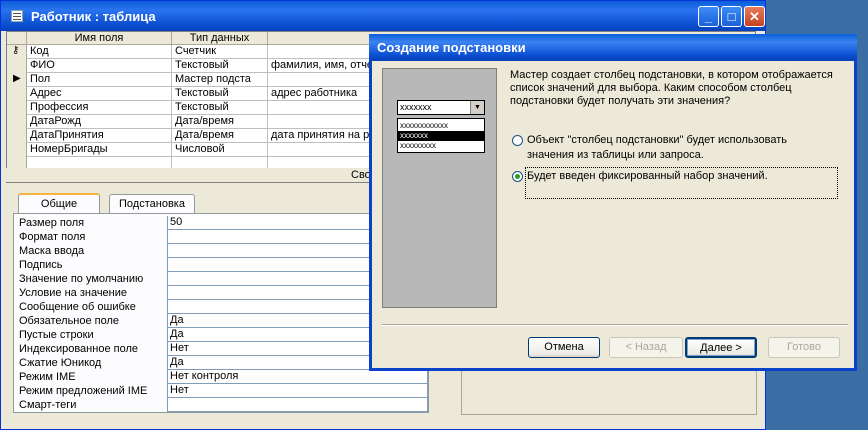  I want to click on dialog-title: Создание подстановки, so click(451, 47).